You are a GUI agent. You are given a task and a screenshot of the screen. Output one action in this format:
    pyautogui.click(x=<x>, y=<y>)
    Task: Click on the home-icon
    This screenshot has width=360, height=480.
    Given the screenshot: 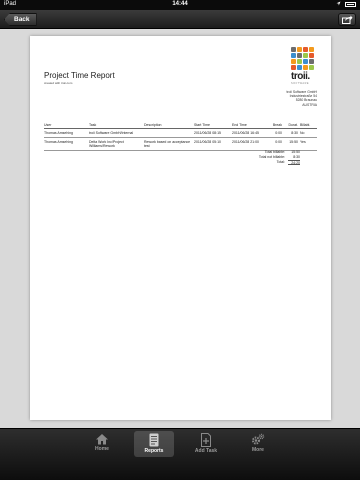 What is the action you would take?
    pyautogui.click(x=102, y=439)
    